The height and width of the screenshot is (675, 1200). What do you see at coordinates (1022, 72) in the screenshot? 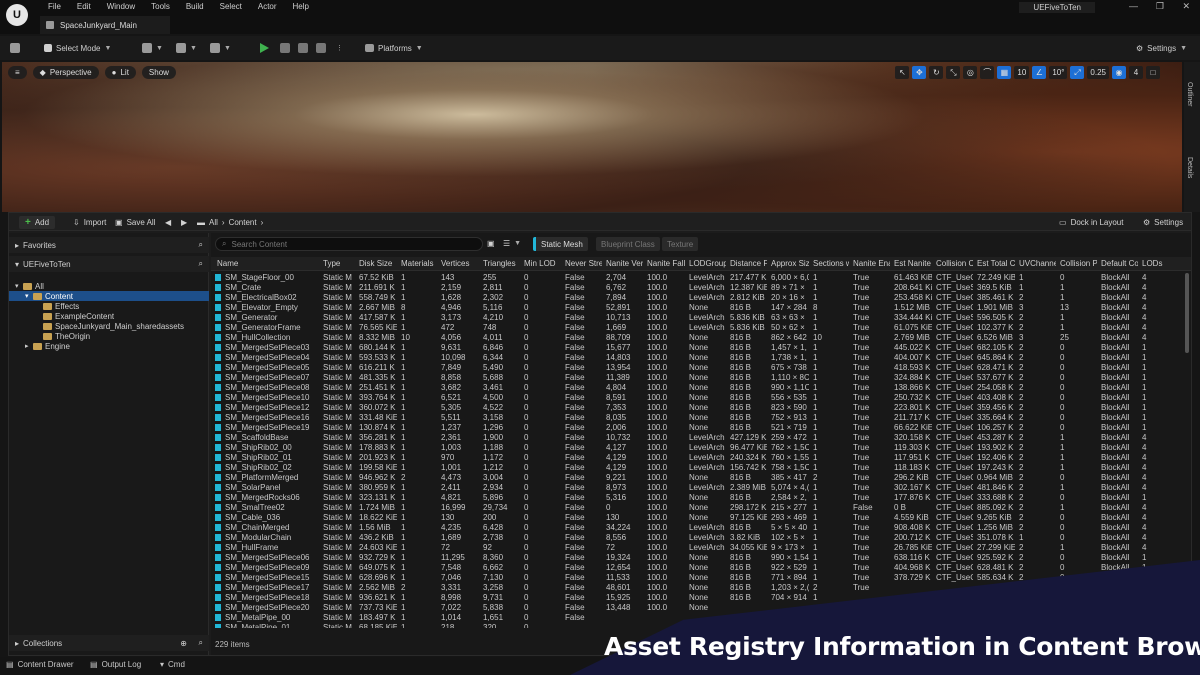
I see `grid-snap-value: 10` at bounding box center [1022, 72].